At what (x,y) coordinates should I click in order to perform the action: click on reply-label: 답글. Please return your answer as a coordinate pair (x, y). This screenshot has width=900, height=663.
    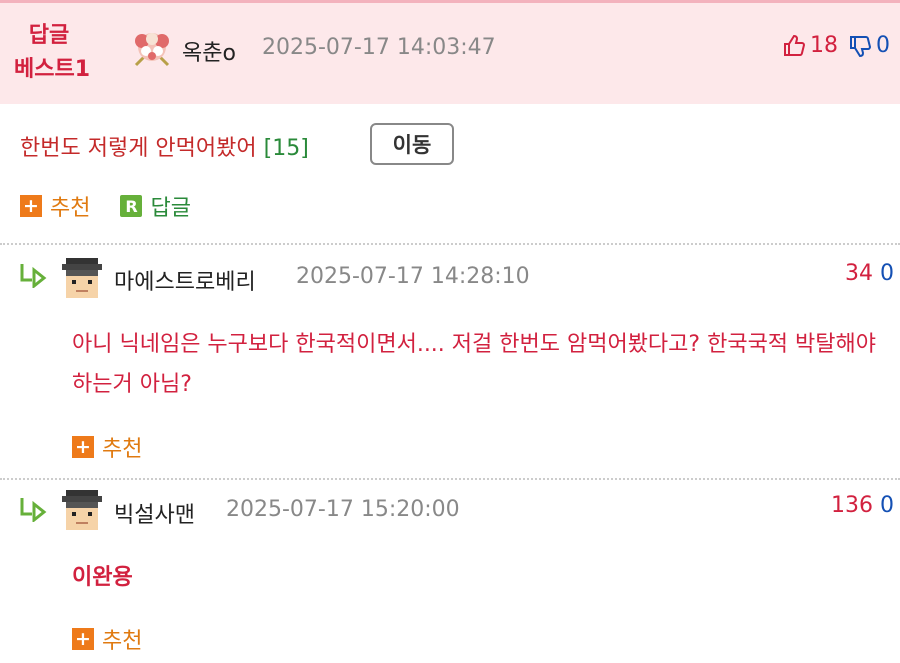
    Looking at the image, I should click on (170, 208).